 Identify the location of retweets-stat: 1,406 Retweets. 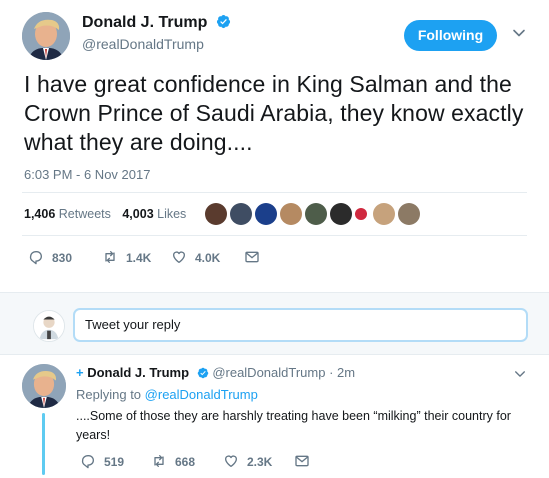
(67, 214).